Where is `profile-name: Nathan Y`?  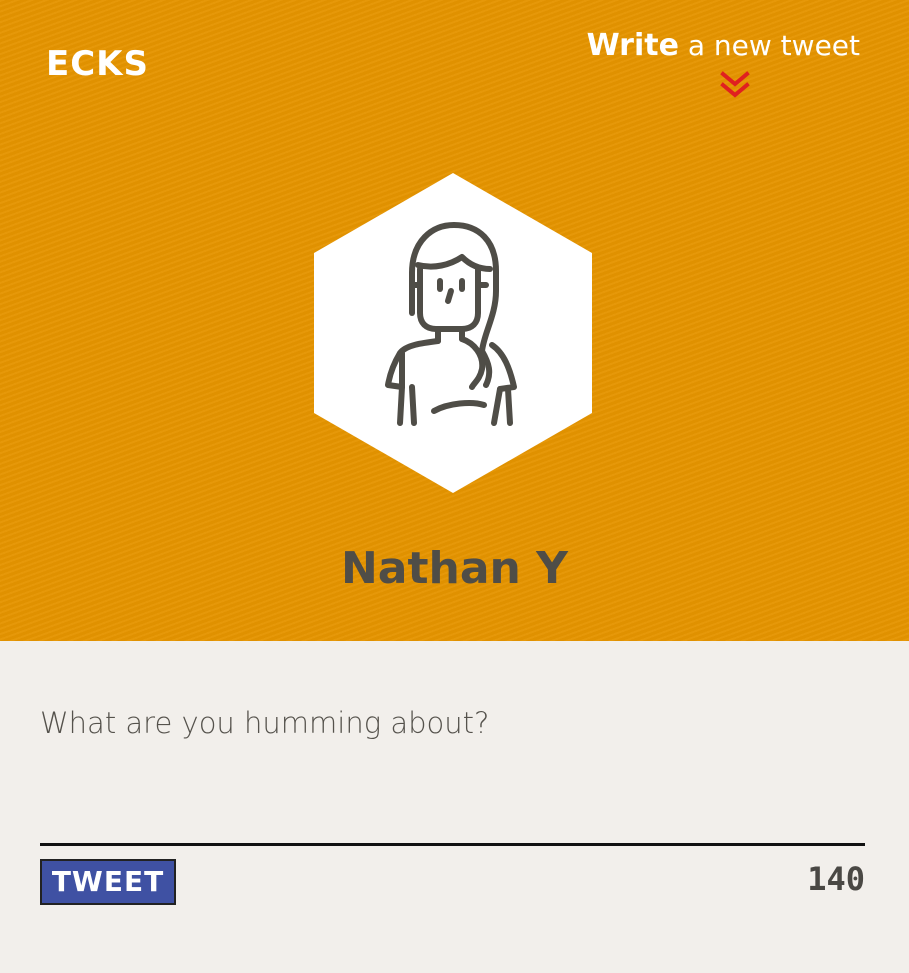
profile-name: Nathan Y is located at coordinates (454, 568).